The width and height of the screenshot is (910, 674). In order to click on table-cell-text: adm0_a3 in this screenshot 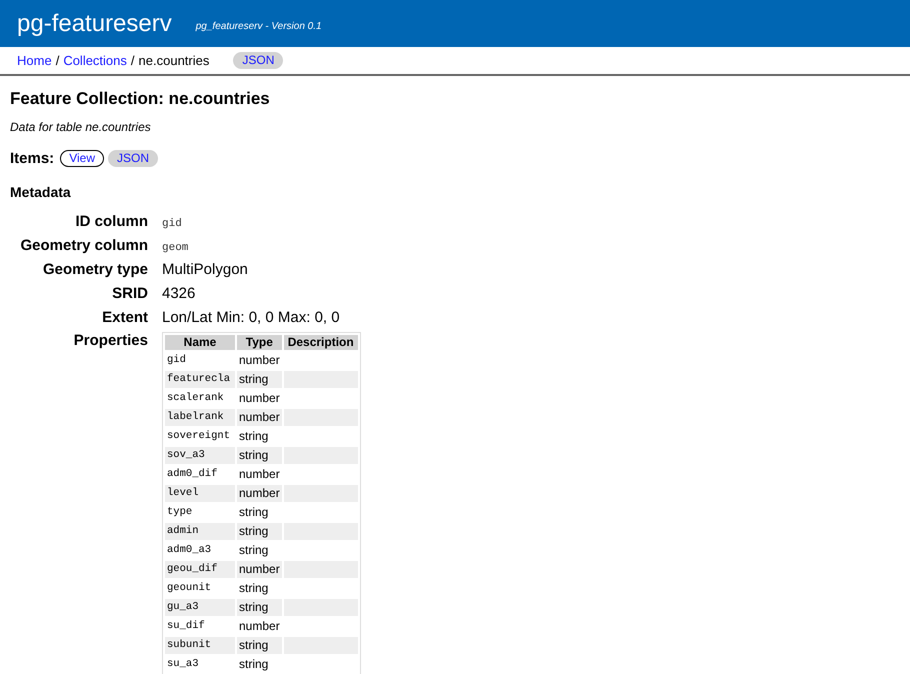, I will do `click(189, 550)`.